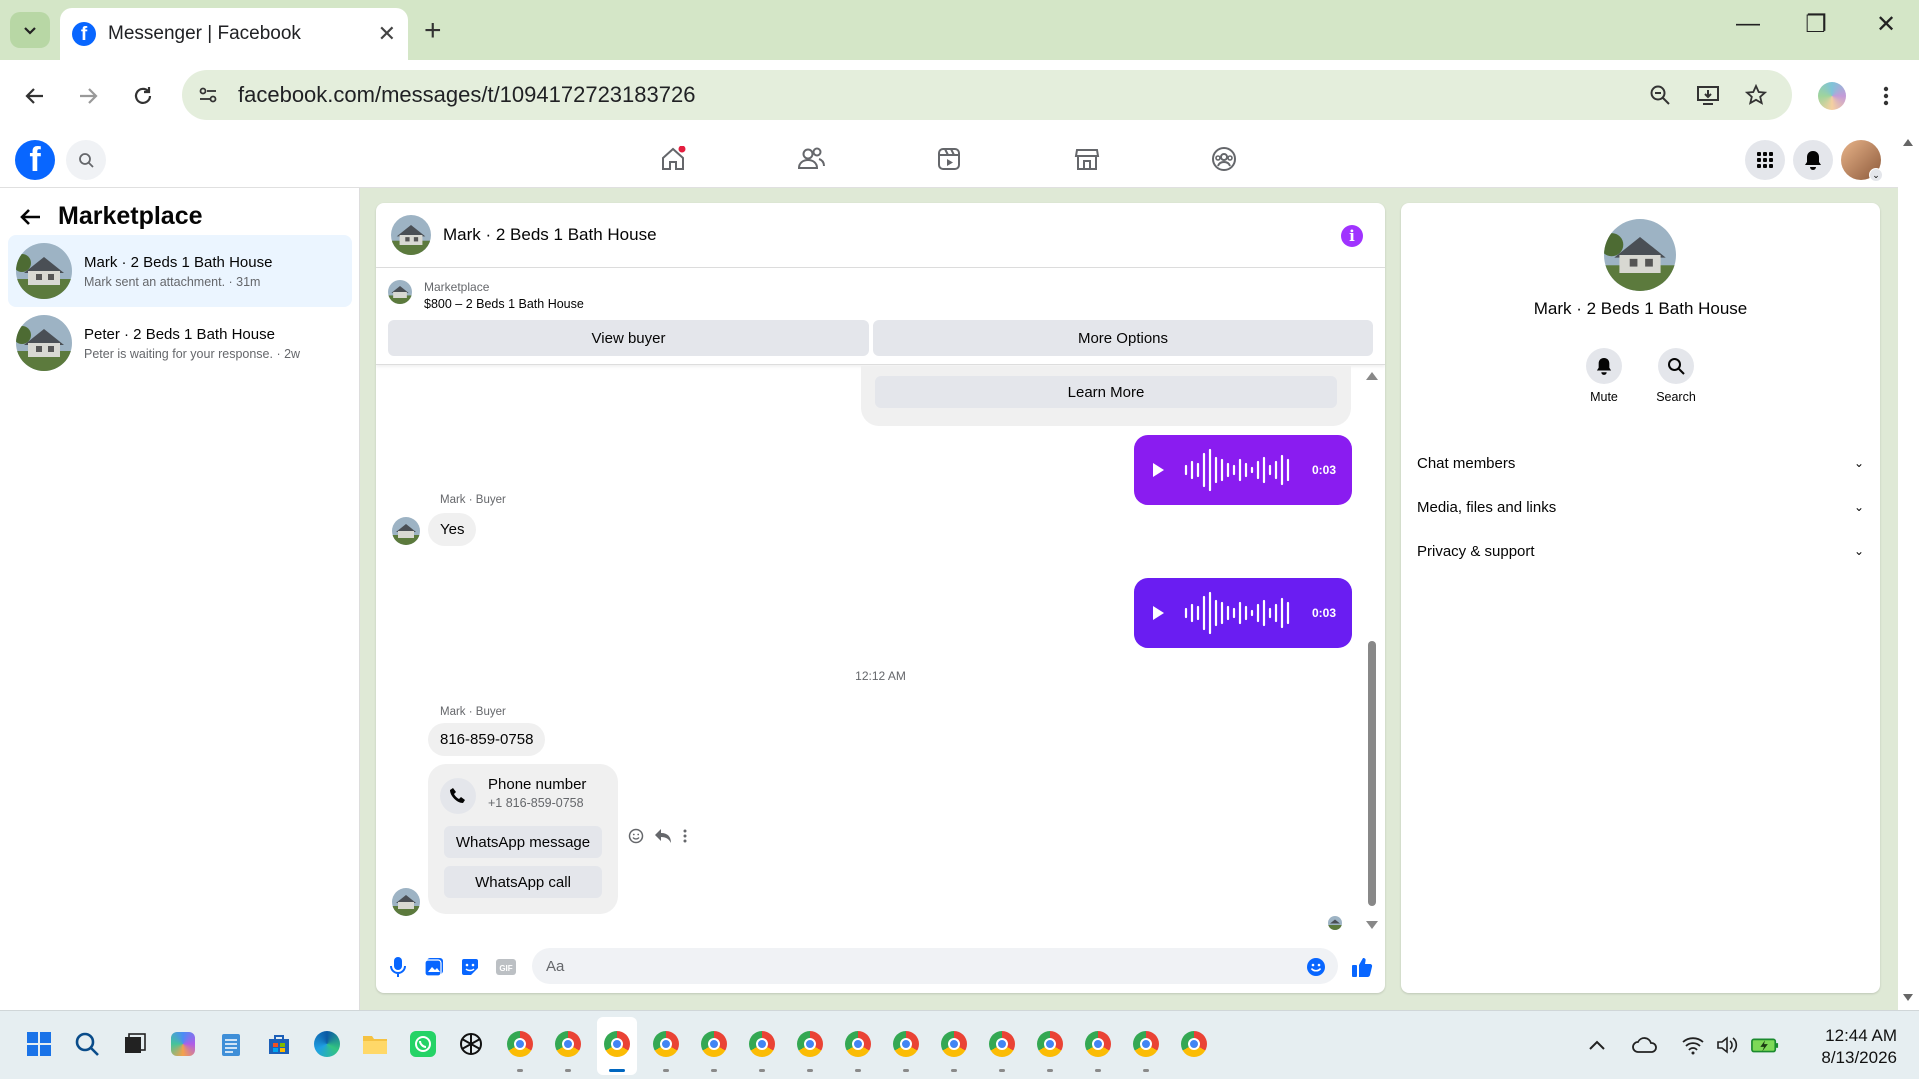  Describe the element at coordinates (1693, 1045) in the screenshot. I see `wifi-icon` at that location.